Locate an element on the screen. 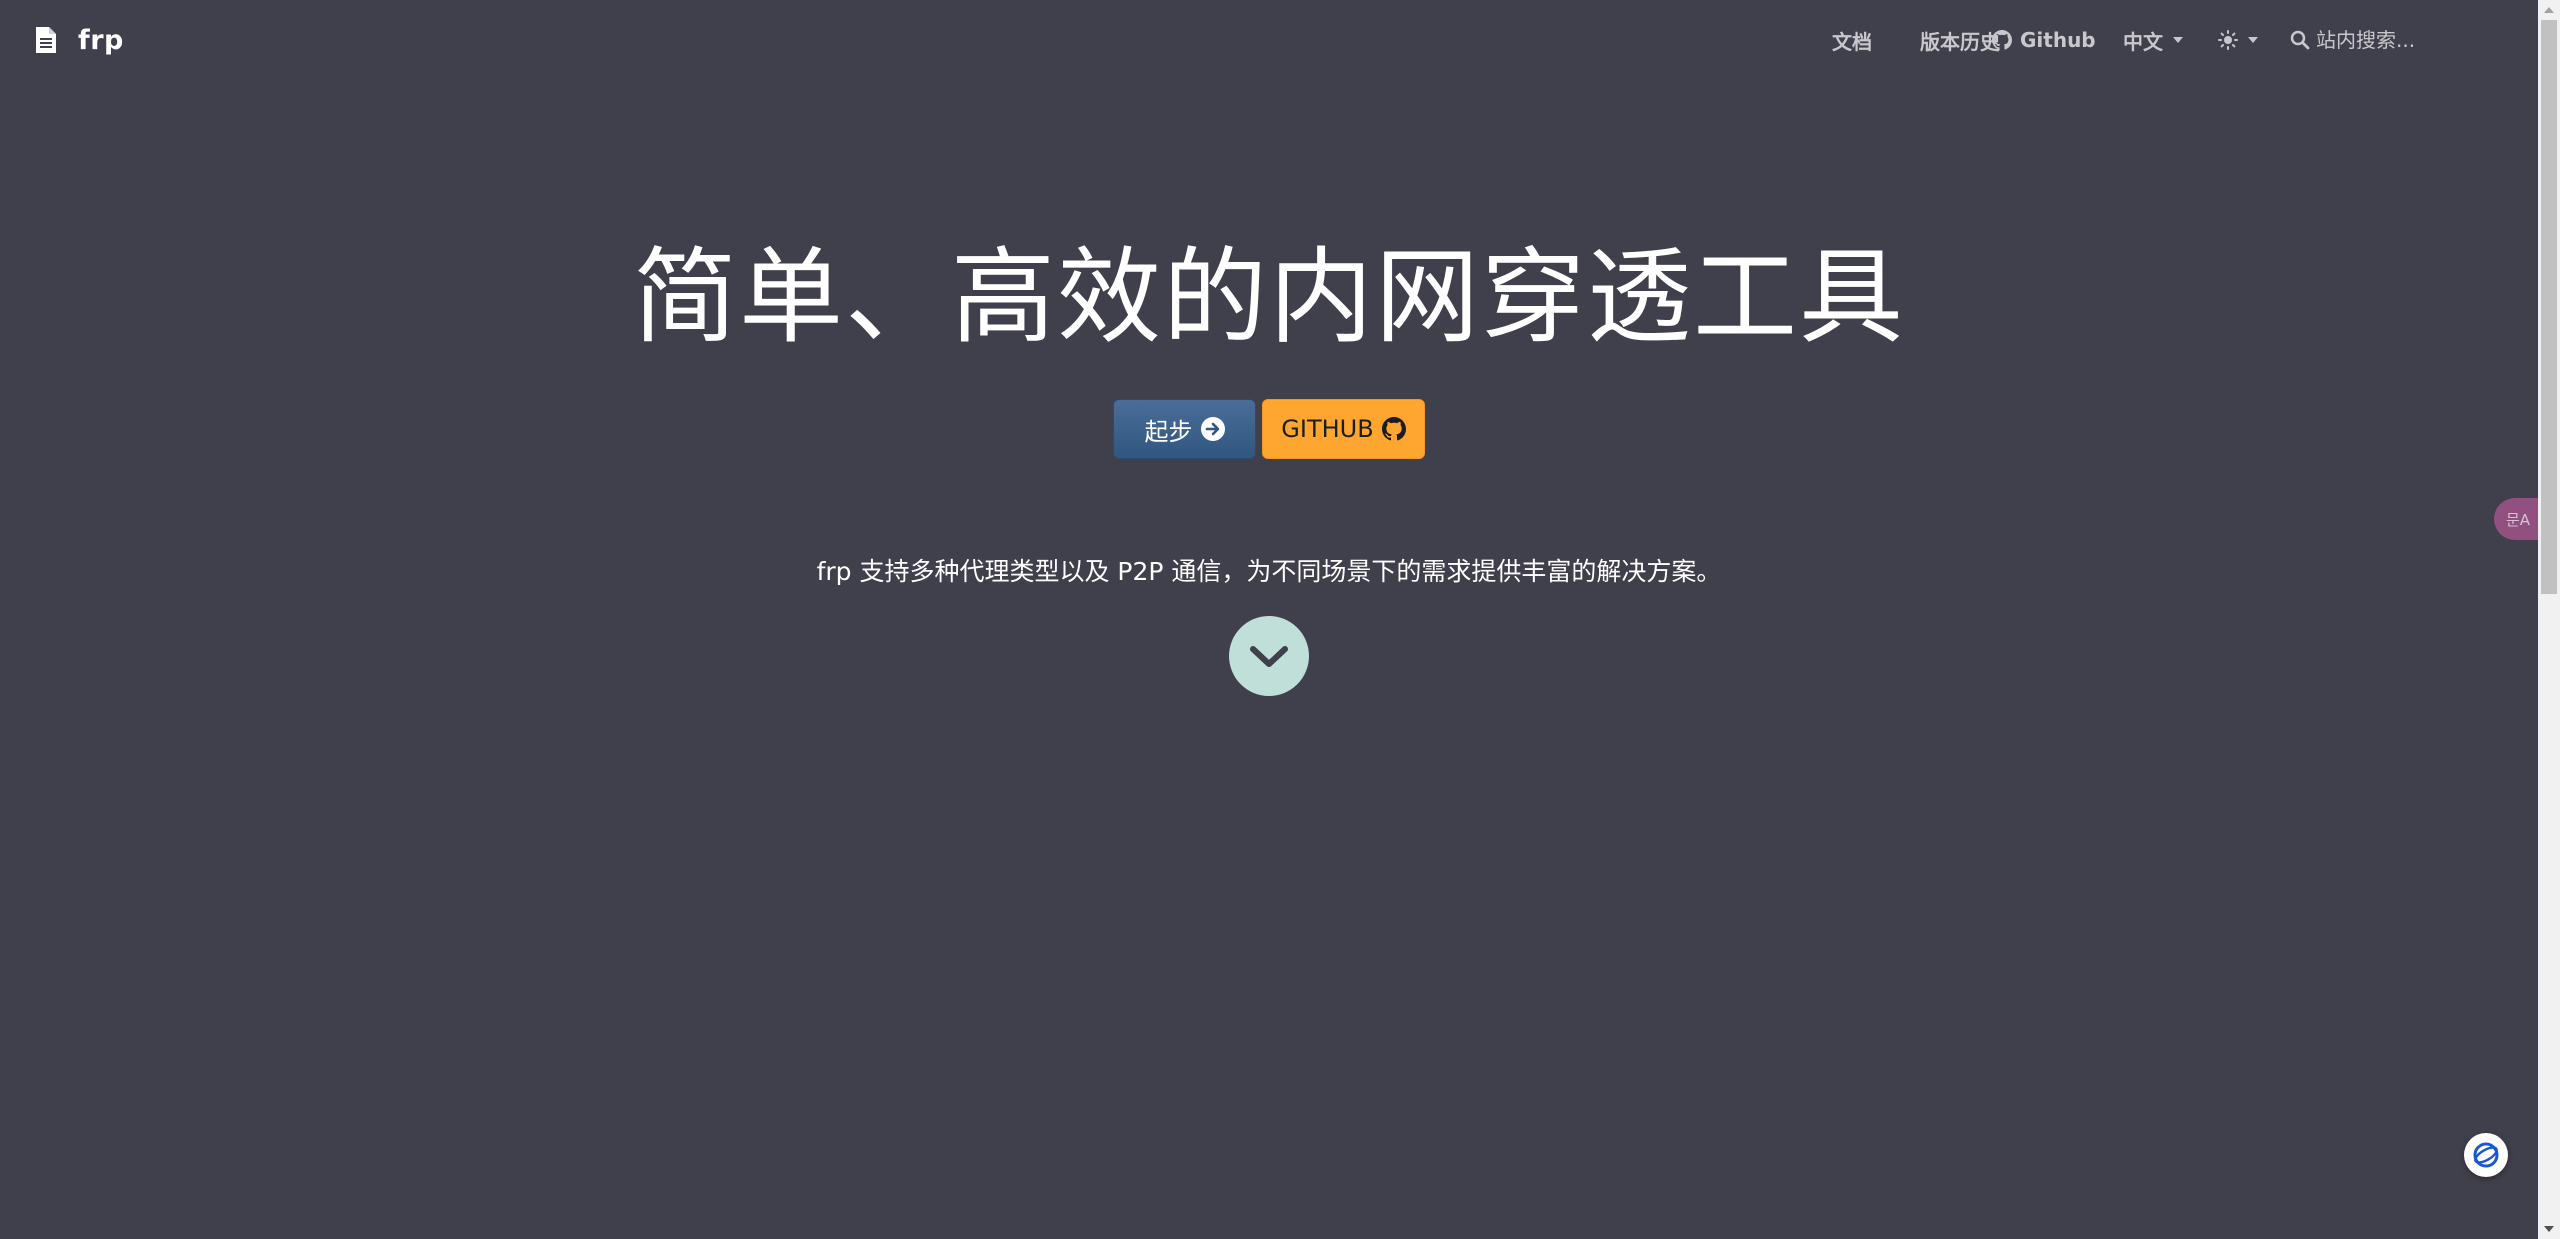  hero-buttons: 起步 GITHUB is located at coordinates (1269, 429).